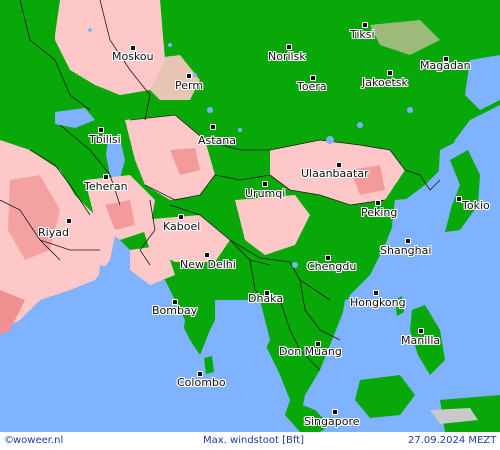 This screenshot has width=500, height=450. Describe the element at coordinates (332, 266) in the screenshot. I see `city-label-chengdu: Chengdu` at that location.